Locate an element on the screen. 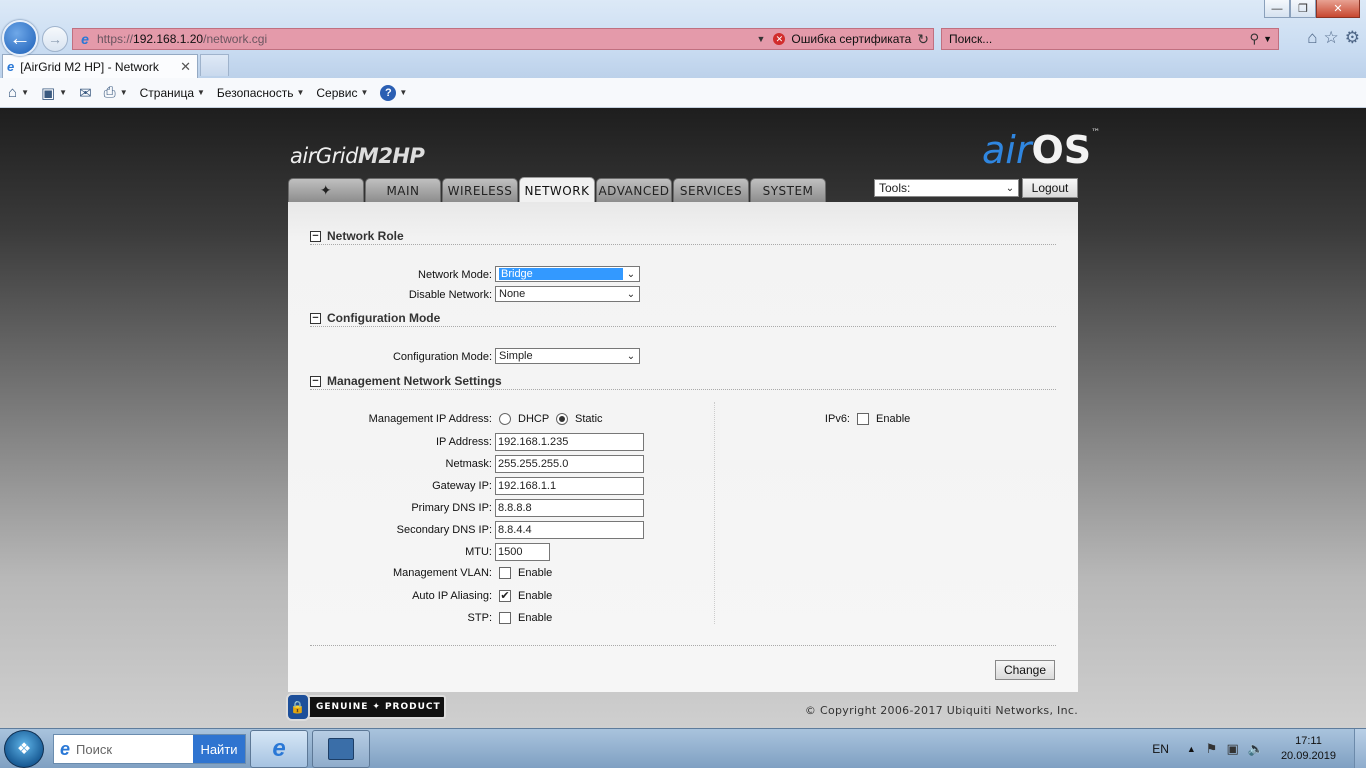  network-status-icon: ▣ is located at coordinates (1232, 749).